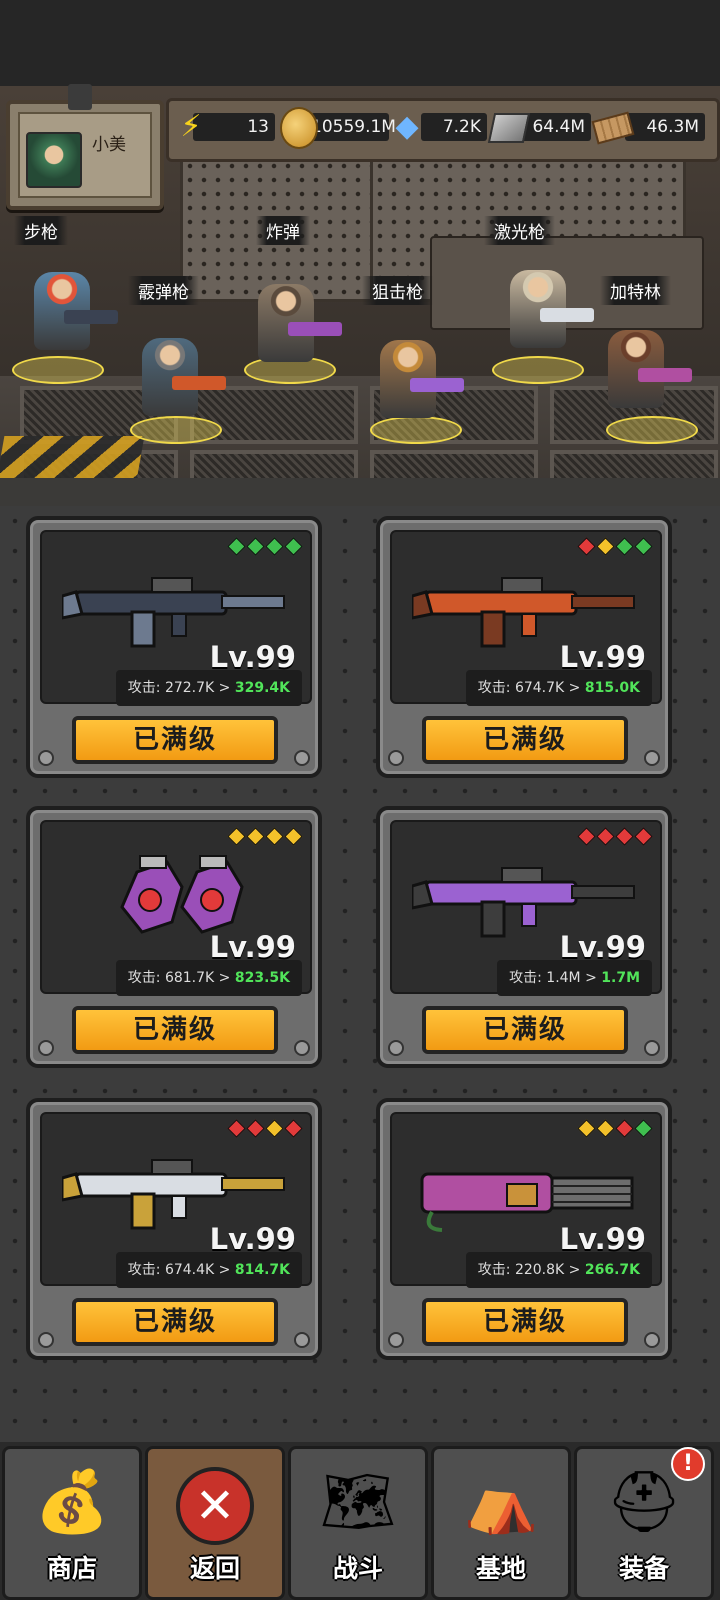 The image size is (720, 1600). I want to click on nav-label: 返回, so click(214, 1568).